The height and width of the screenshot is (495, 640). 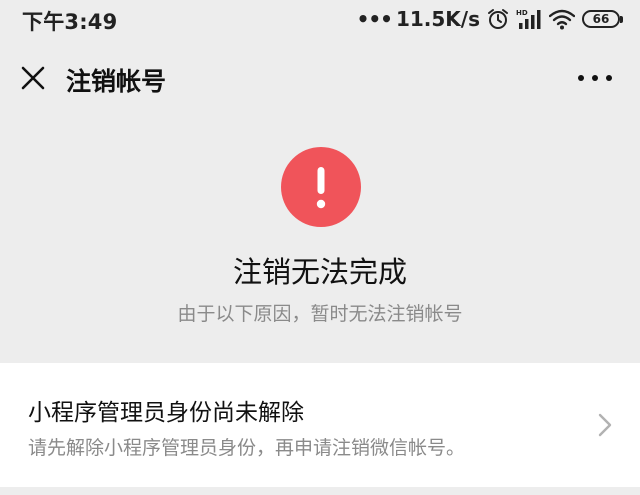 I want to click on status-time: 下午3:49, so click(x=70, y=22).